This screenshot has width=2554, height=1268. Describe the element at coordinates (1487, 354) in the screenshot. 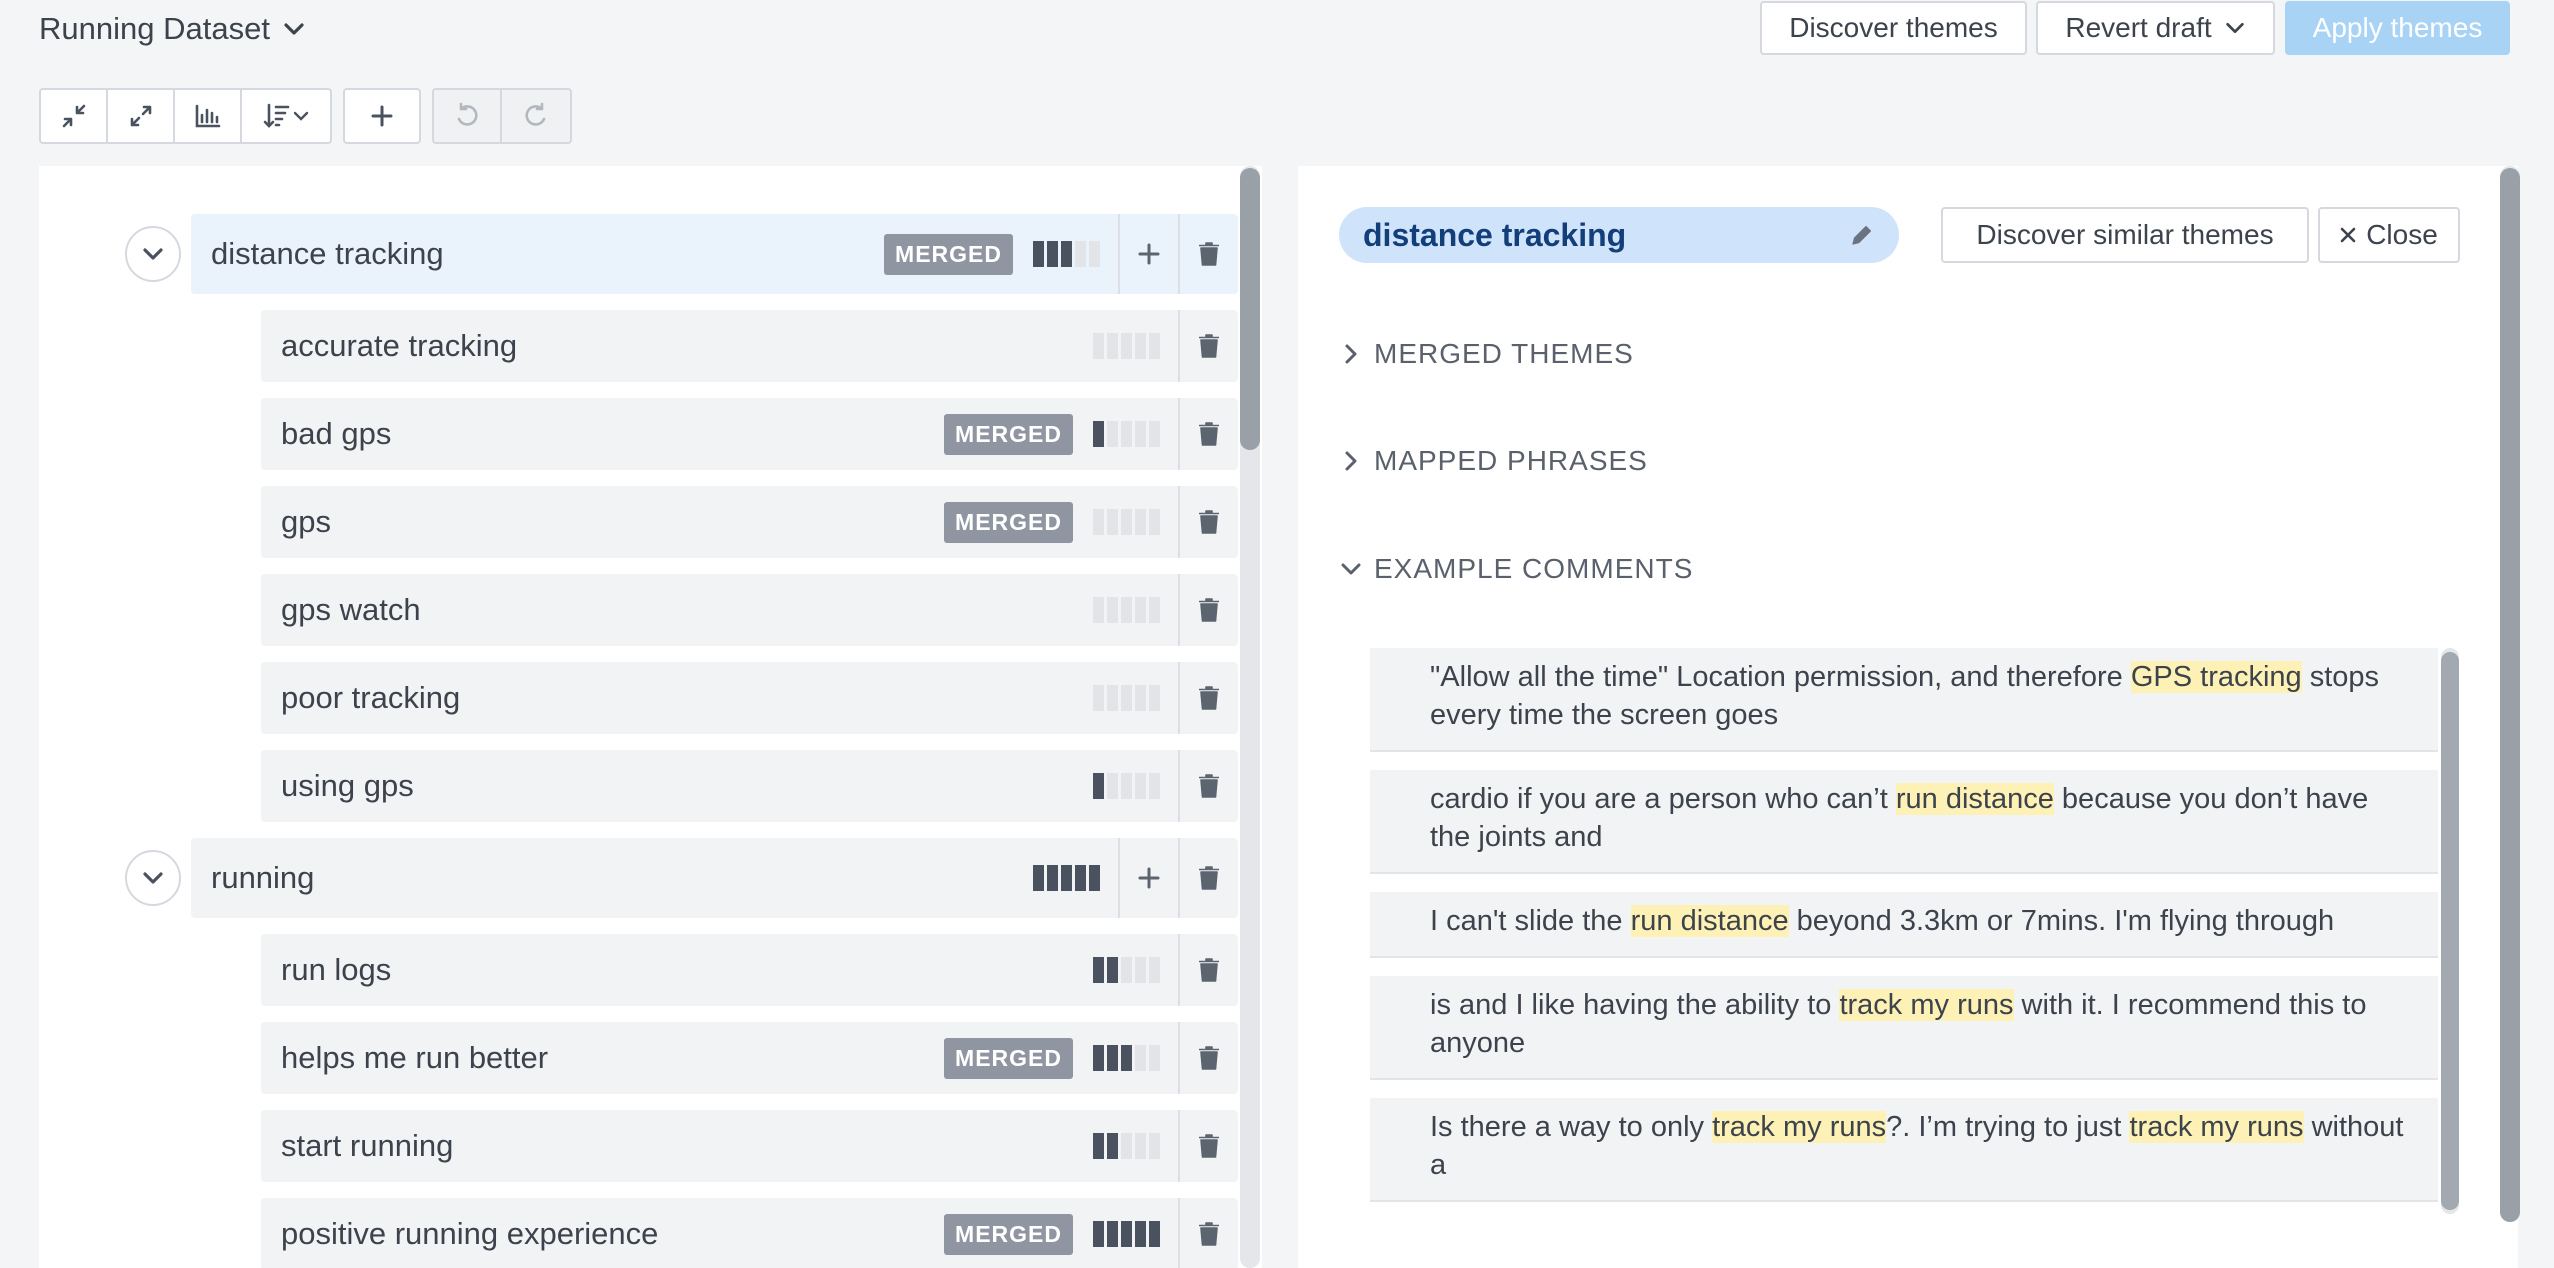

I see `merged-themes-section-toggle: MERGED THEMES` at that location.